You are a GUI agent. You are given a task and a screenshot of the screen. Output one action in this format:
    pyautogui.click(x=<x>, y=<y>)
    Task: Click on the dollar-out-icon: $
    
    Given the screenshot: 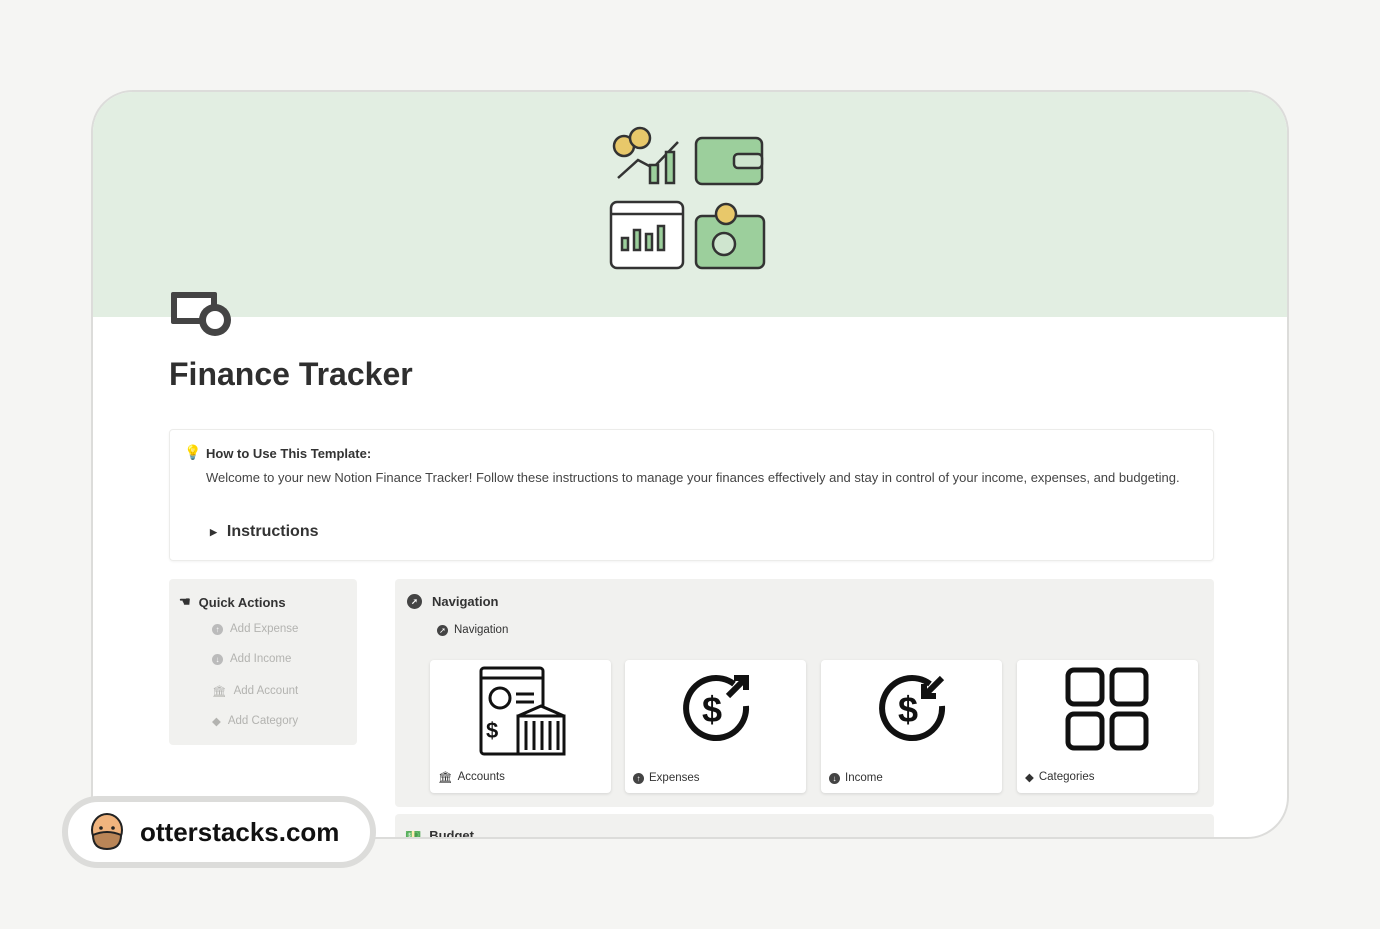 What is the action you would take?
    pyautogui.click(x=715, y=708)
    